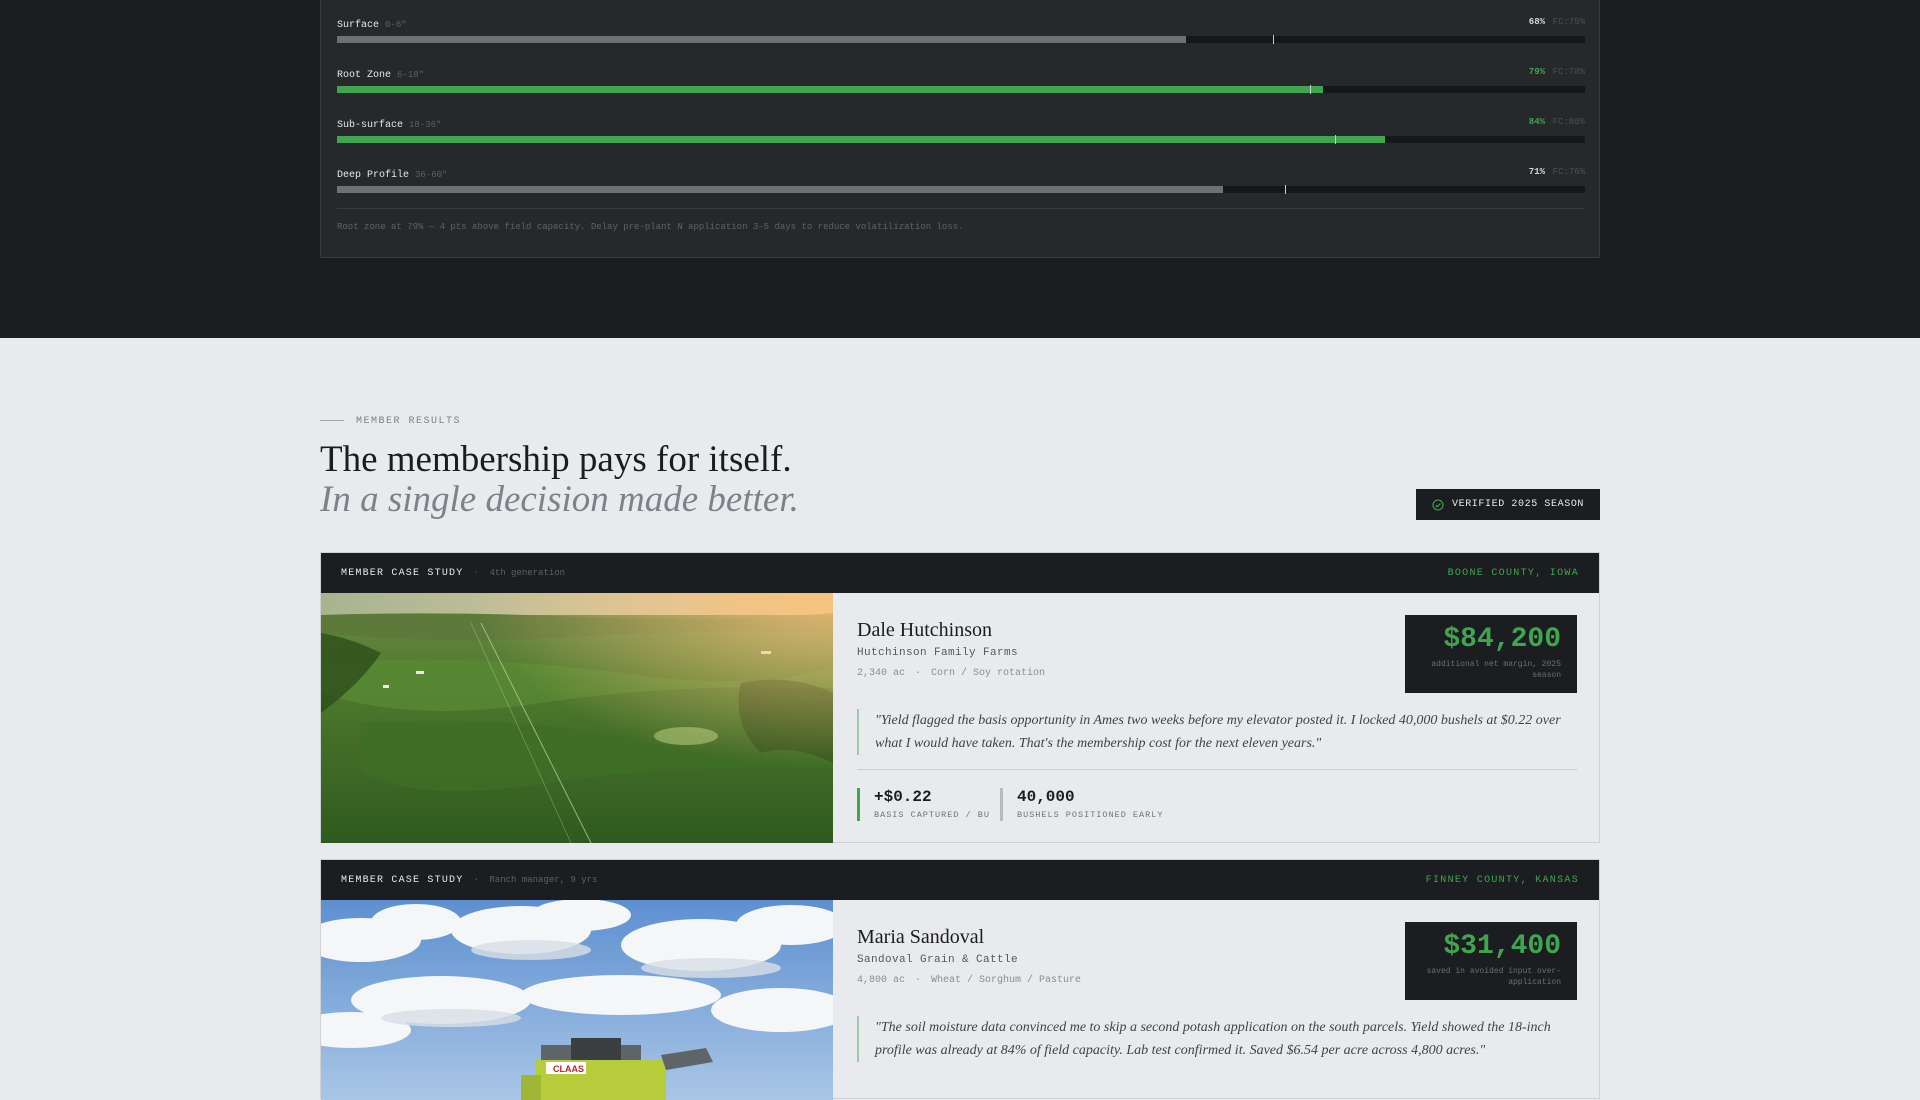 This screenshot has width=1920, height=1100. Describe the element at coordinates (1513, 573) in the screenshot. I see `case-location: BOONE COUNTY, IOWA` at that location.